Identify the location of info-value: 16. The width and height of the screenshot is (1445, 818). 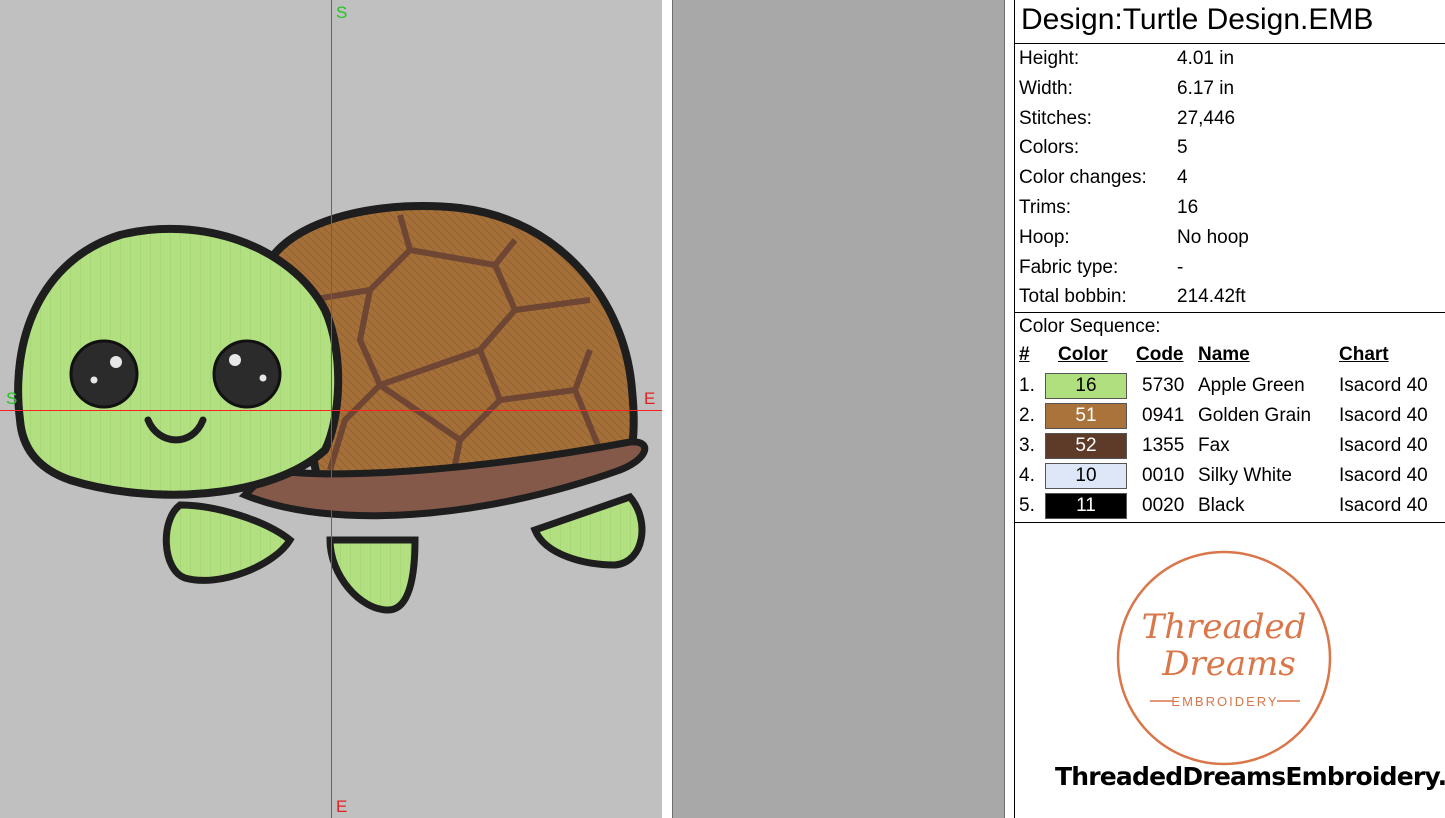
(1188, 207).